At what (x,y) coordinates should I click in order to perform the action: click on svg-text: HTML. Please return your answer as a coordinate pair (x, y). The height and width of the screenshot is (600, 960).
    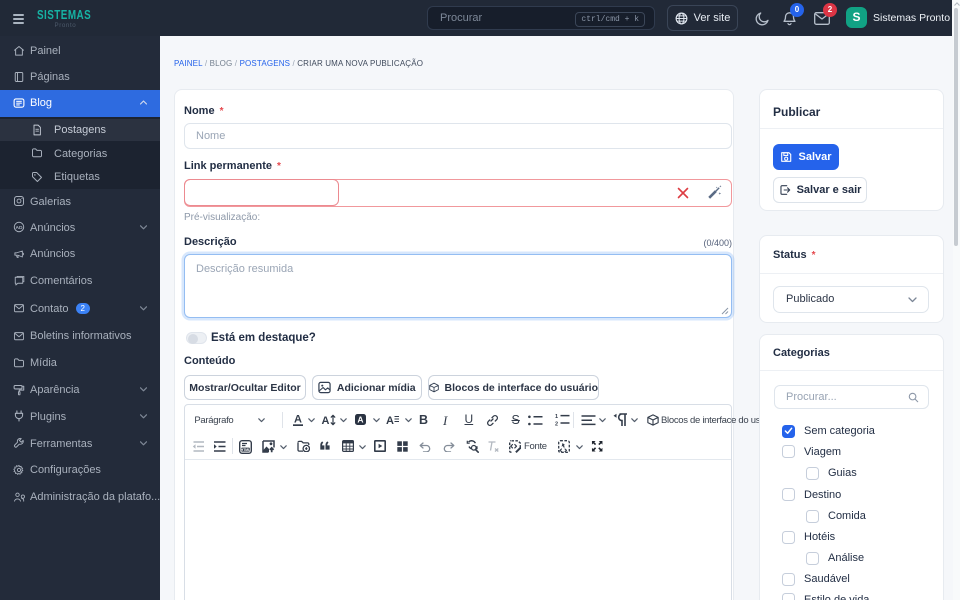
    Looking at the image, I should click on (245, 449).